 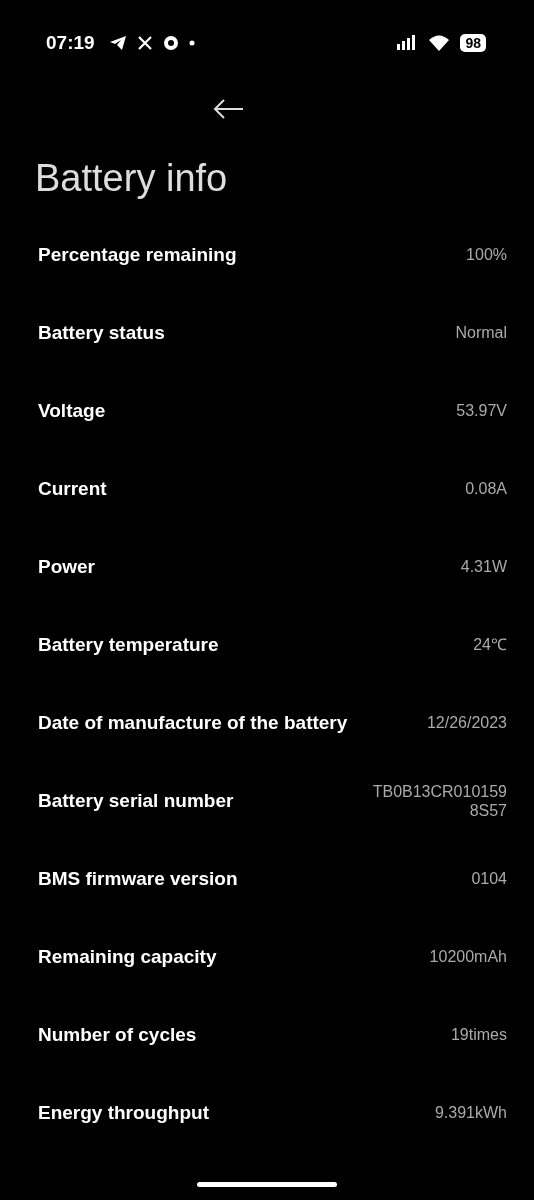 What do you see at coordinates (117, 43) in the screenshot?
I see `paper-plane-icon` at bounding box center [117, 43].